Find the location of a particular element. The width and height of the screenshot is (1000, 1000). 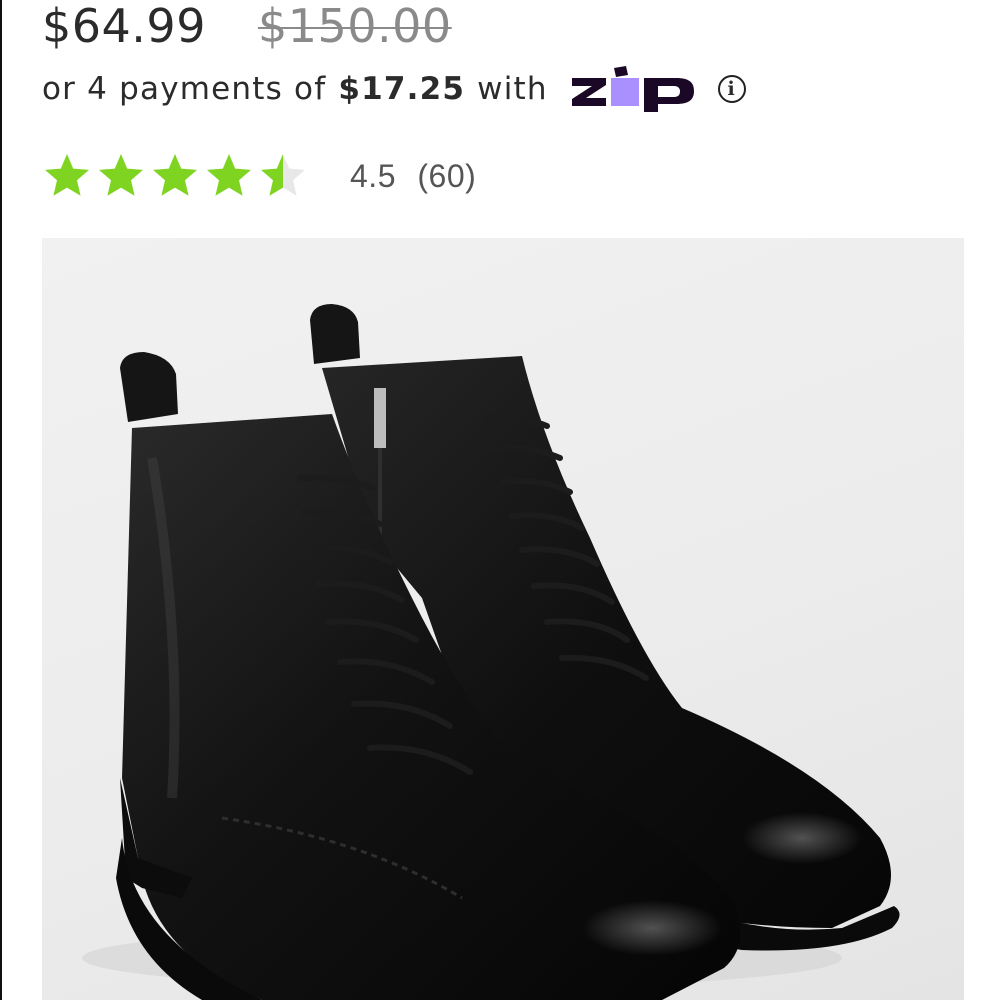

star-rating is located at coordinates (175, 176).